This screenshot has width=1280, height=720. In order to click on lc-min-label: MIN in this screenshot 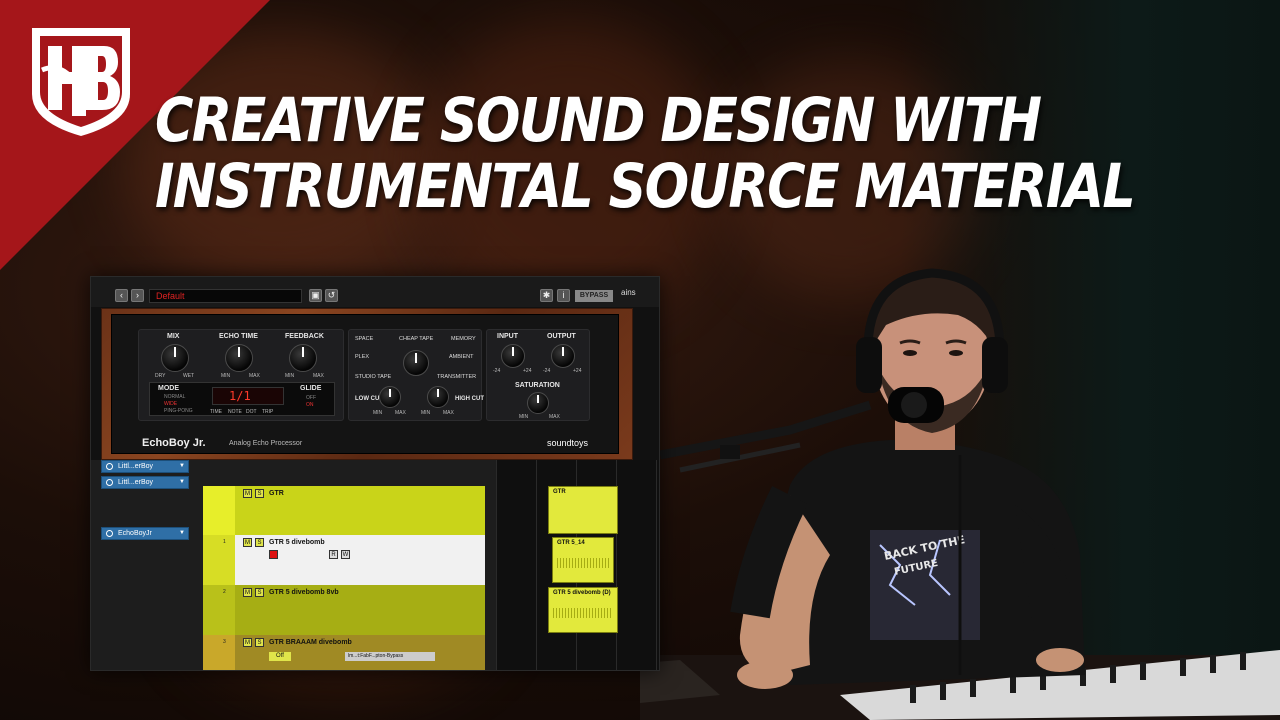, I will do `click(378, 413)`.